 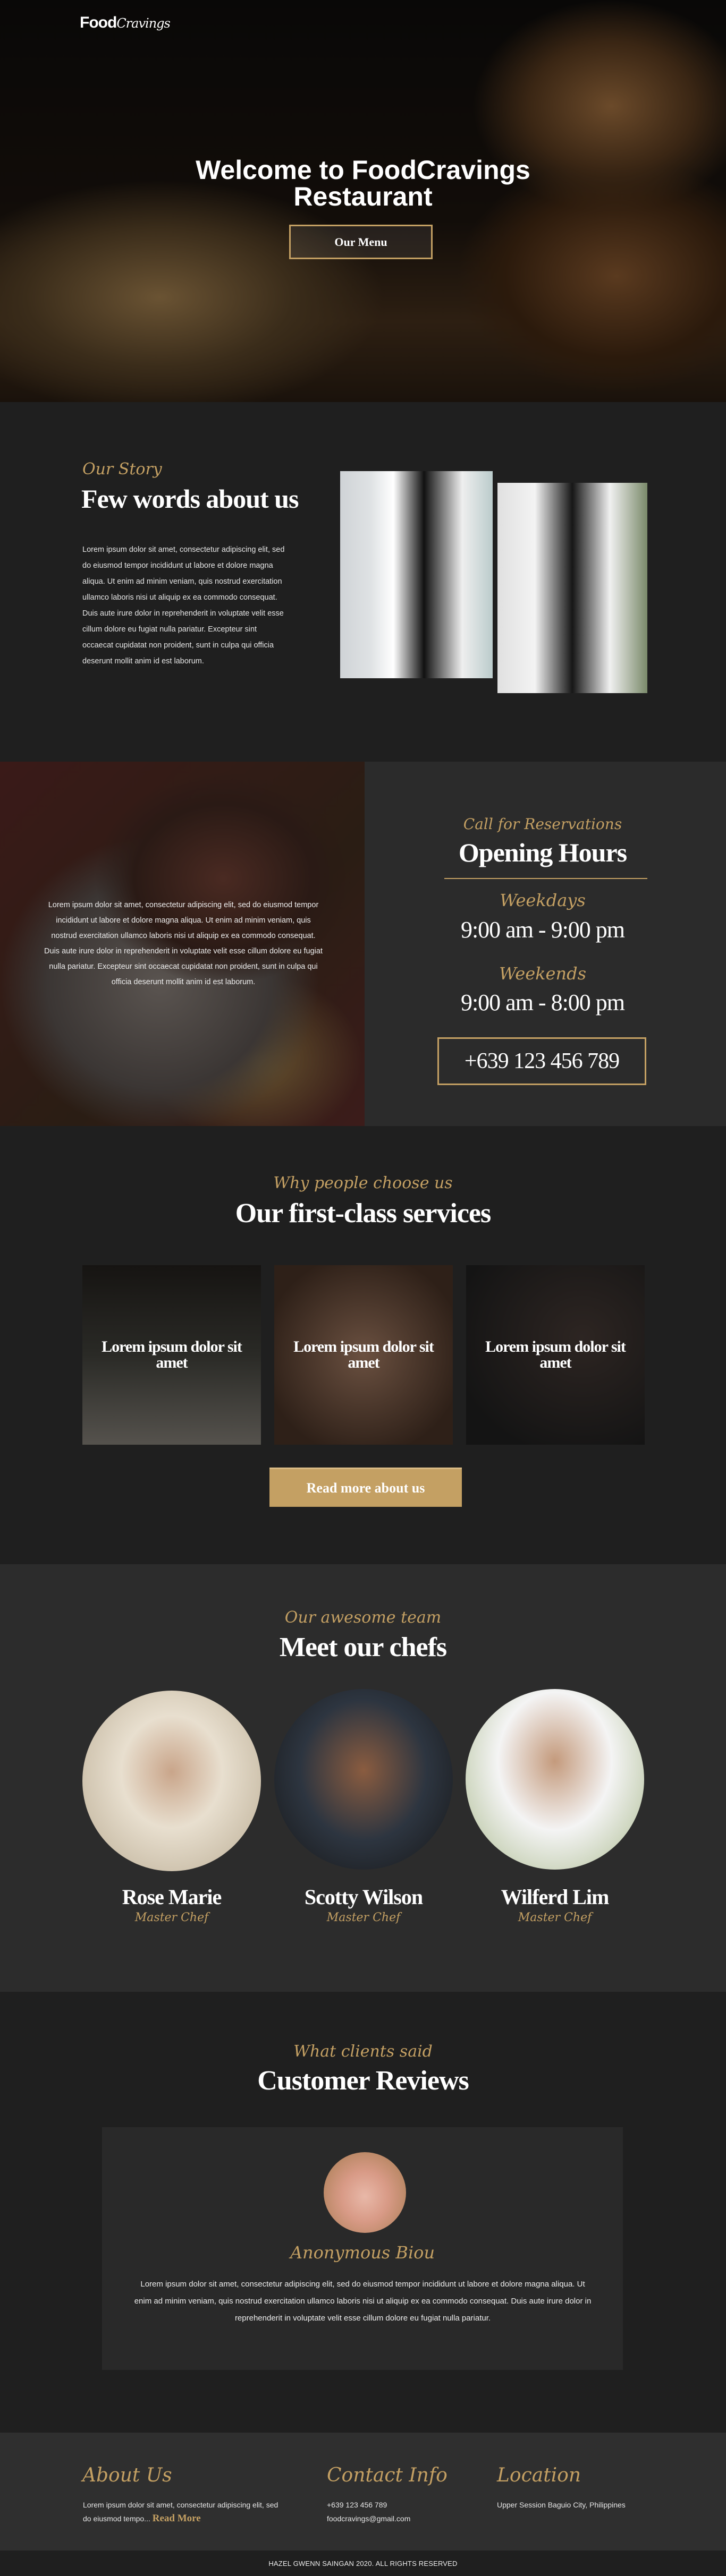 What do you see at coordinates (363, 1183) in the screenshot?
I see `services-eyebrow: Why people choose us` at bounding box center [363, 1183].